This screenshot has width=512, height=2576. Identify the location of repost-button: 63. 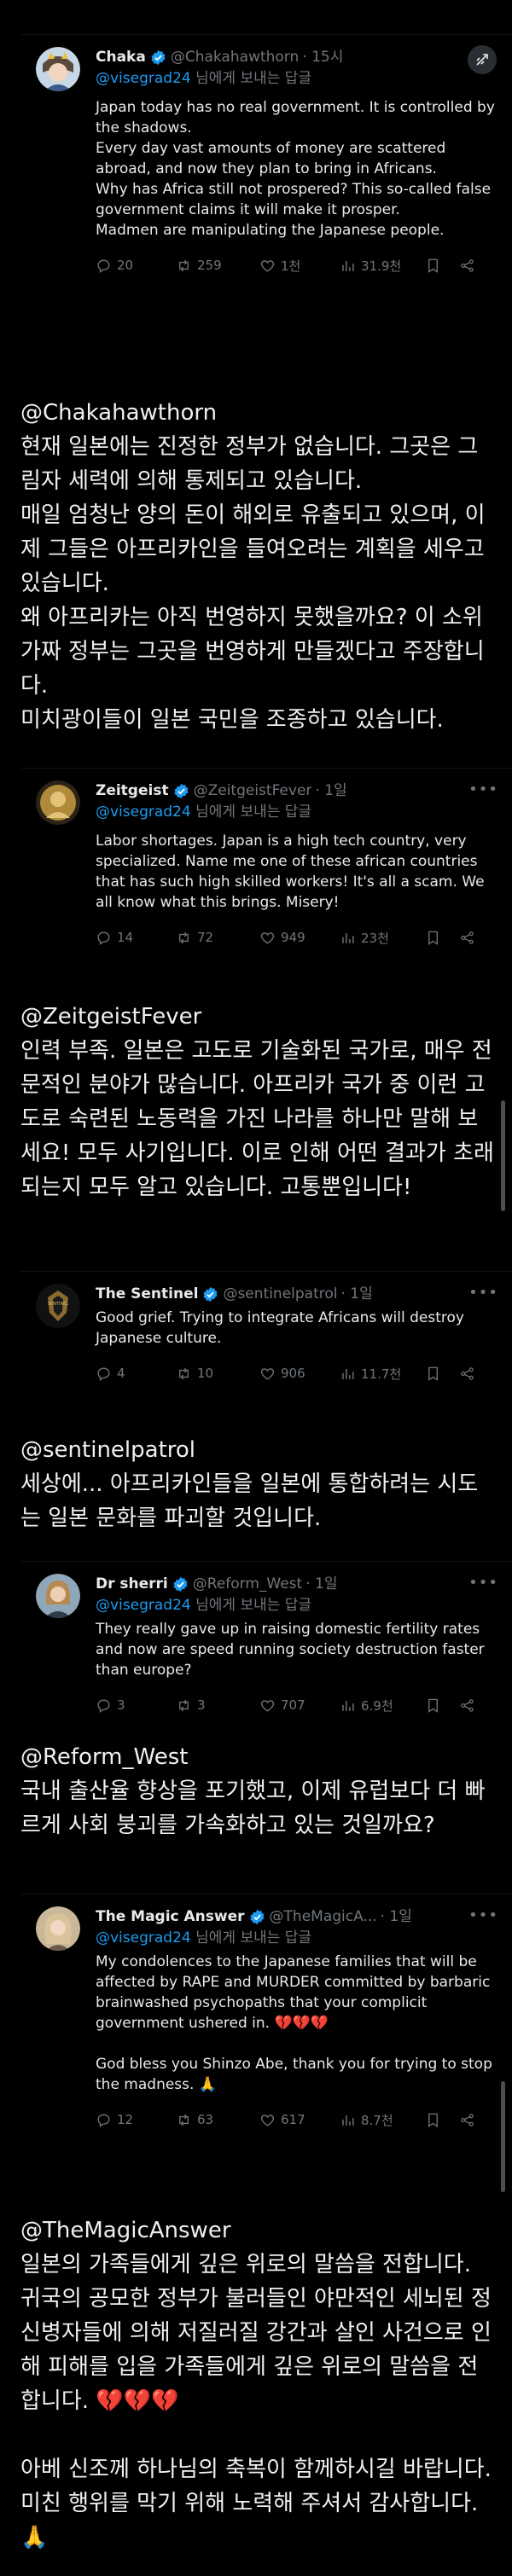
(217, 2120).